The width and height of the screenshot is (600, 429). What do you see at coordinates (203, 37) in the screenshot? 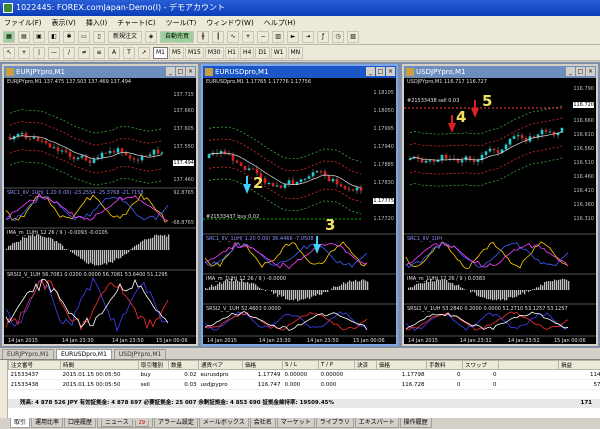
I see `bar-chart-icon: ╫` at bounding box center [203, 37].